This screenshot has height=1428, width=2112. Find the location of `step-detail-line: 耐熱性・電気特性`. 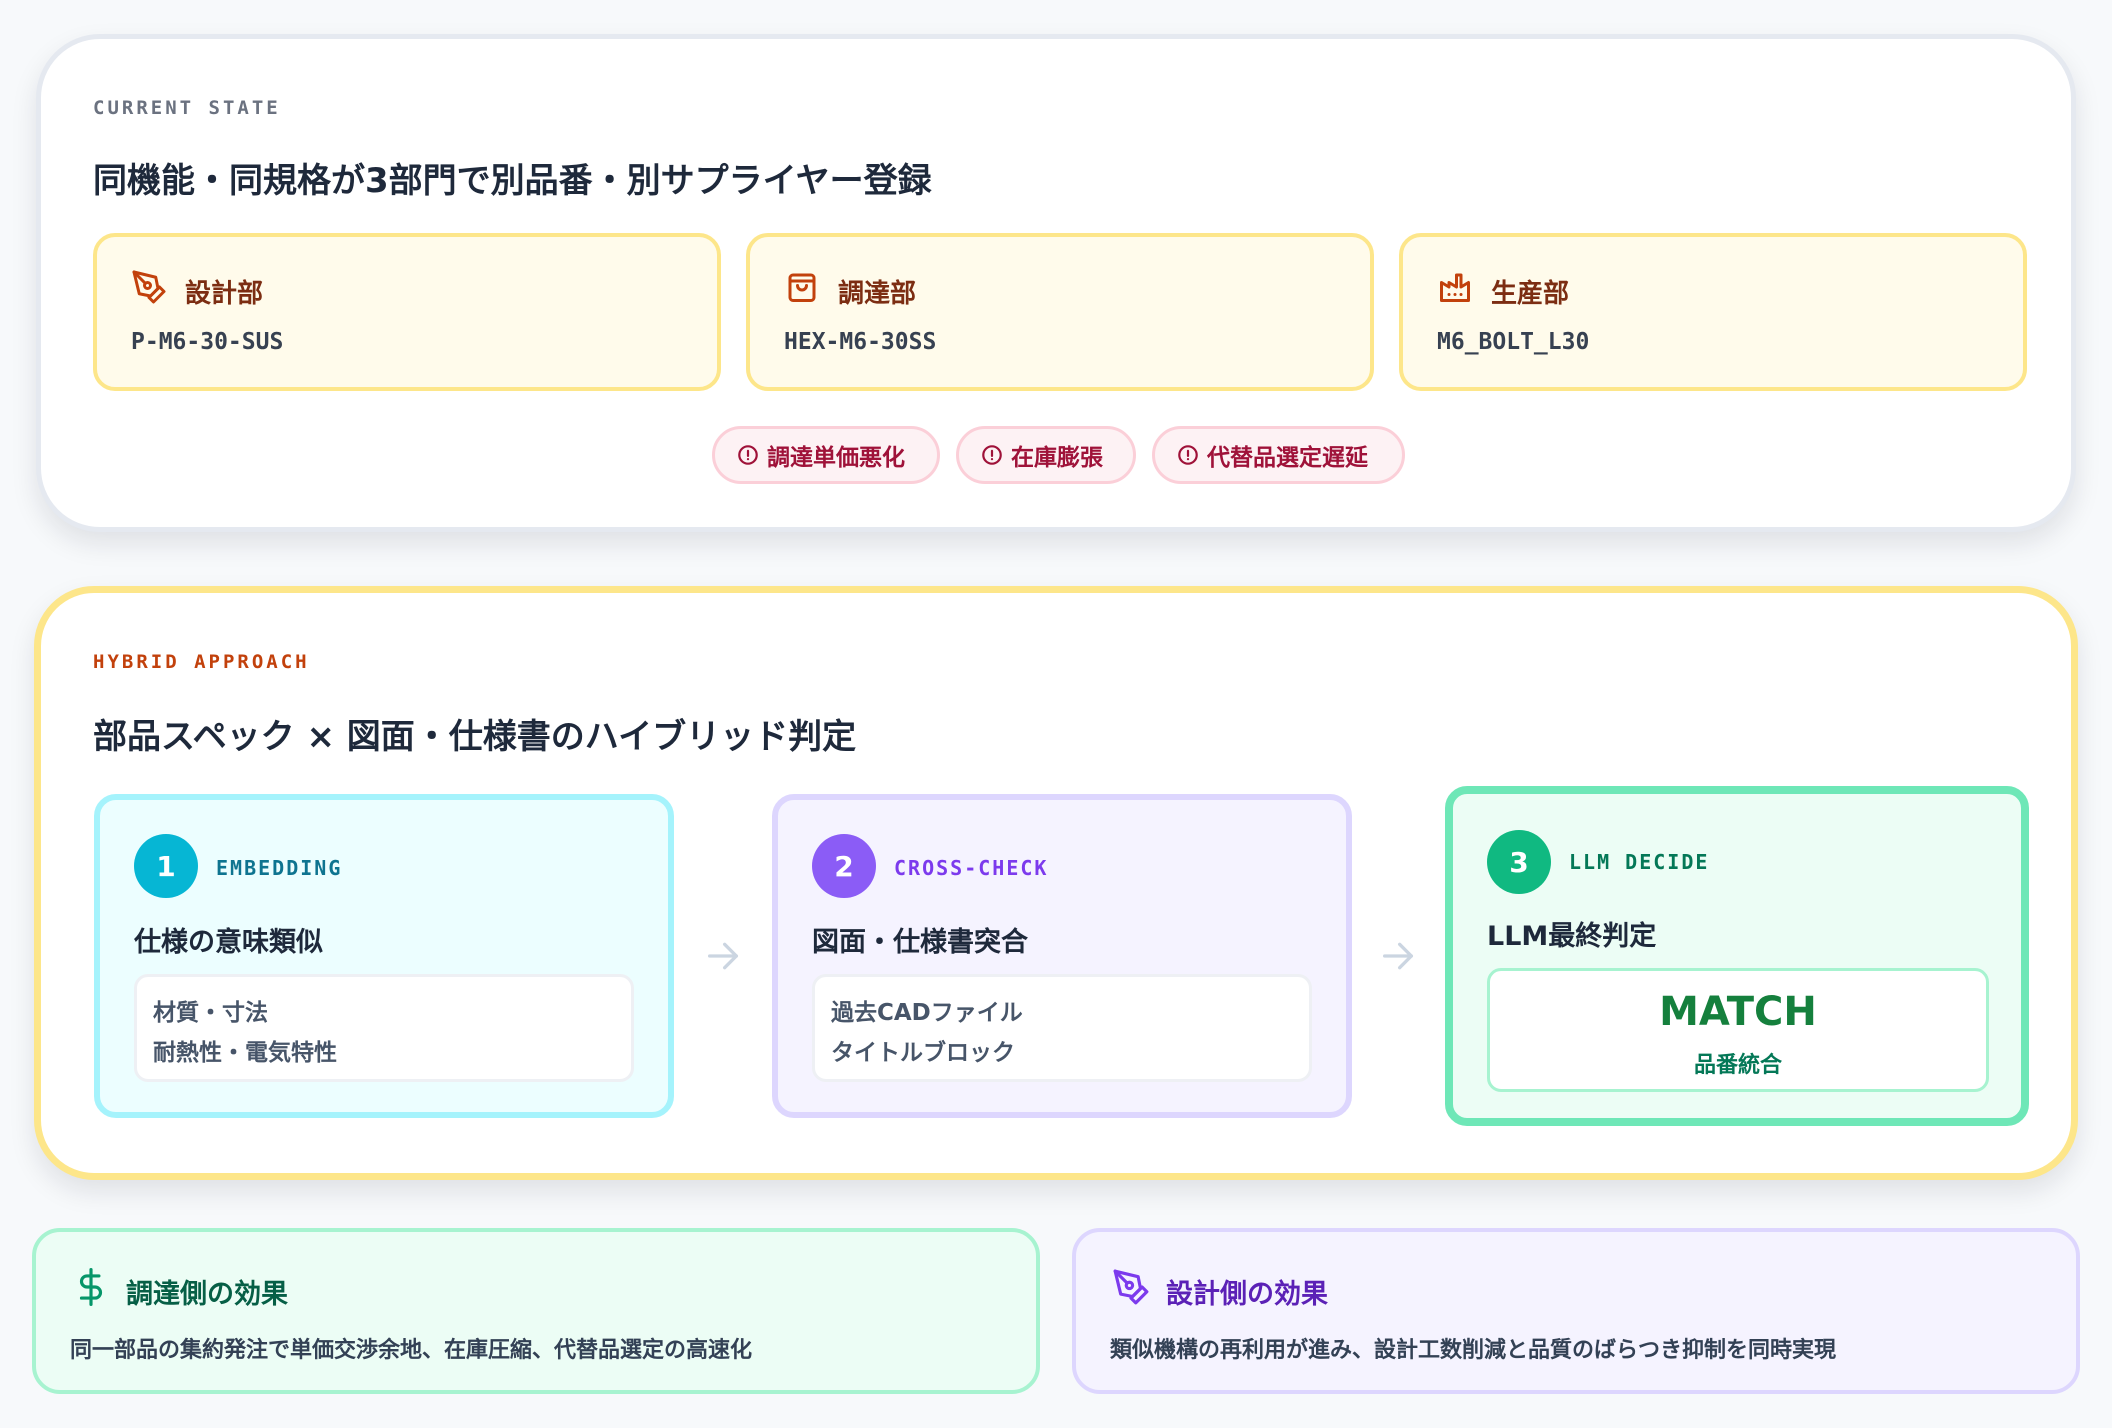

step-detail-line: 耐熱性・電気特性 is located at coordinates (245, 1053).